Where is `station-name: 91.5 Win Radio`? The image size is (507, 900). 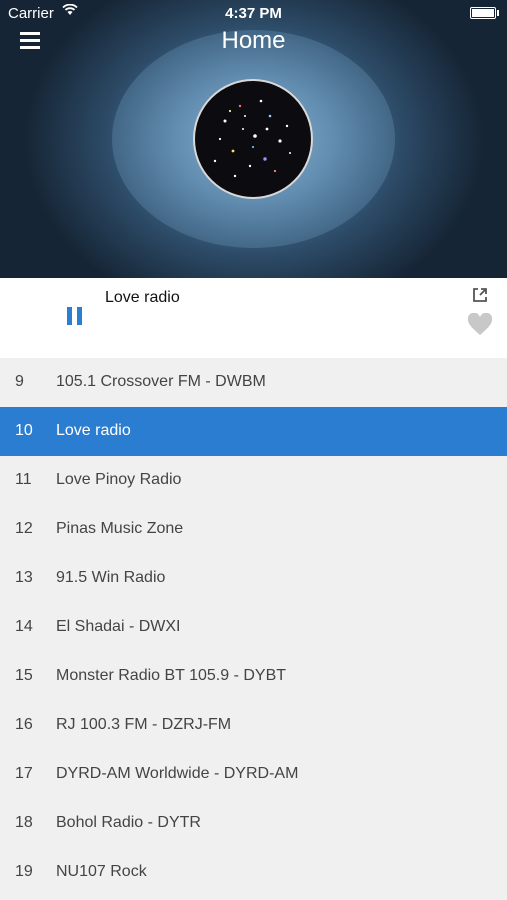 station-name: 91.5 Win Radio is located at coordinates (111, 577).